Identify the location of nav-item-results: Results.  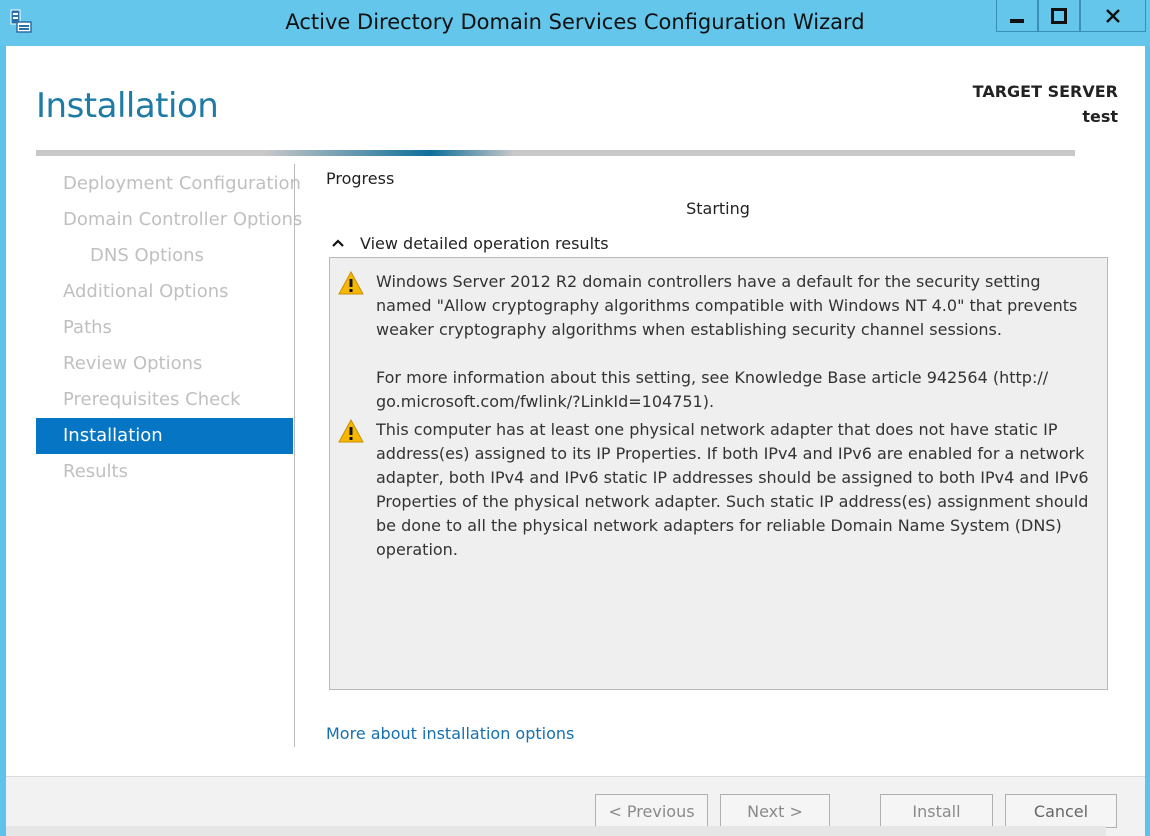
(95, 471).